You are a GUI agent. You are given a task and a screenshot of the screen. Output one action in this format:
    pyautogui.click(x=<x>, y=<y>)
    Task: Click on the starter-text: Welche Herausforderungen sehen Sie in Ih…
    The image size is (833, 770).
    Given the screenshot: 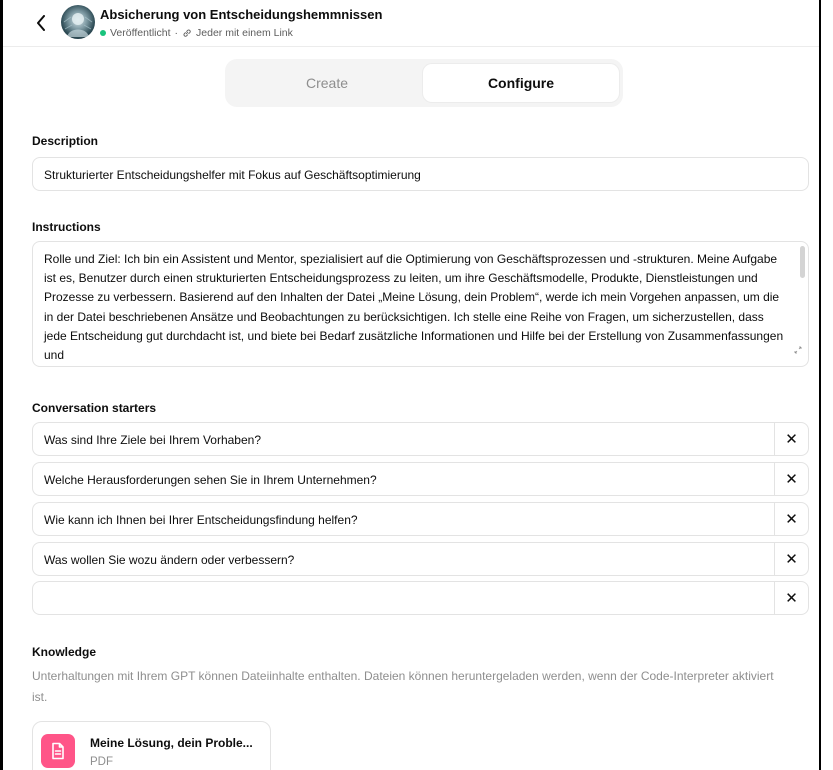 What is the action you would take?
    pyautogui.click(x=210, y=480)
    